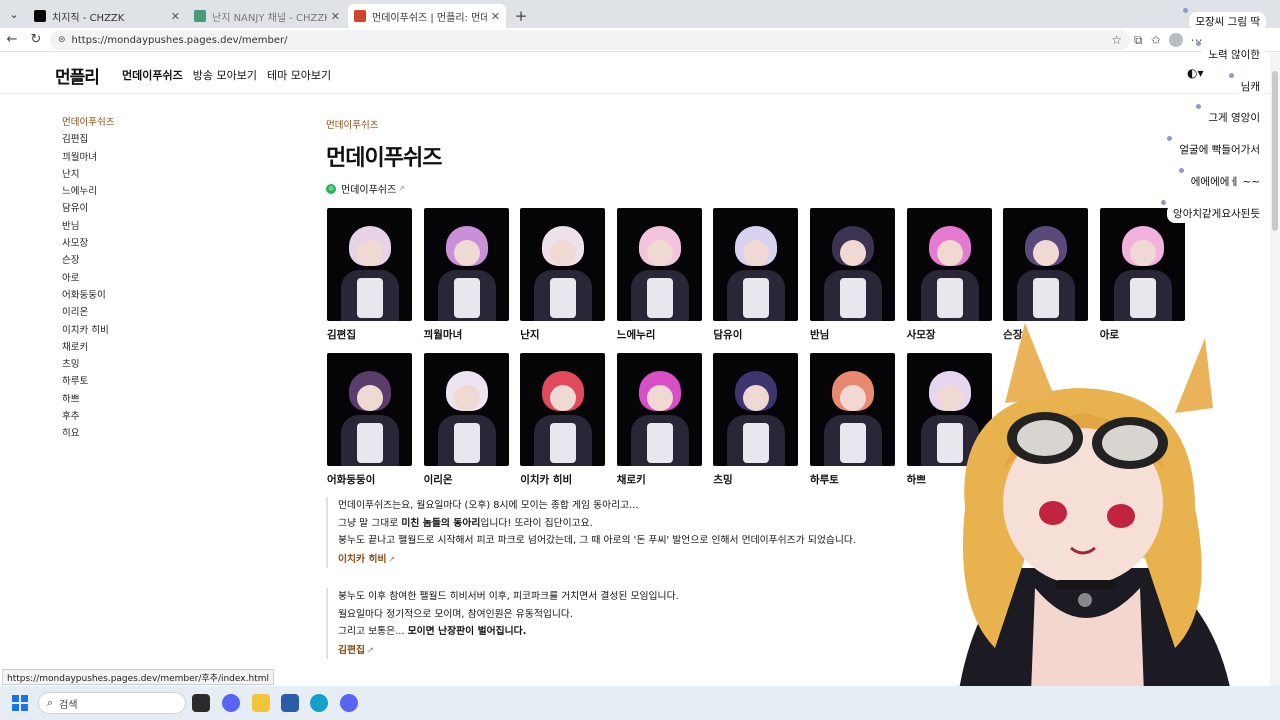  I want to click on sidebar-item: 어화둥둥이, so click(122, 295).